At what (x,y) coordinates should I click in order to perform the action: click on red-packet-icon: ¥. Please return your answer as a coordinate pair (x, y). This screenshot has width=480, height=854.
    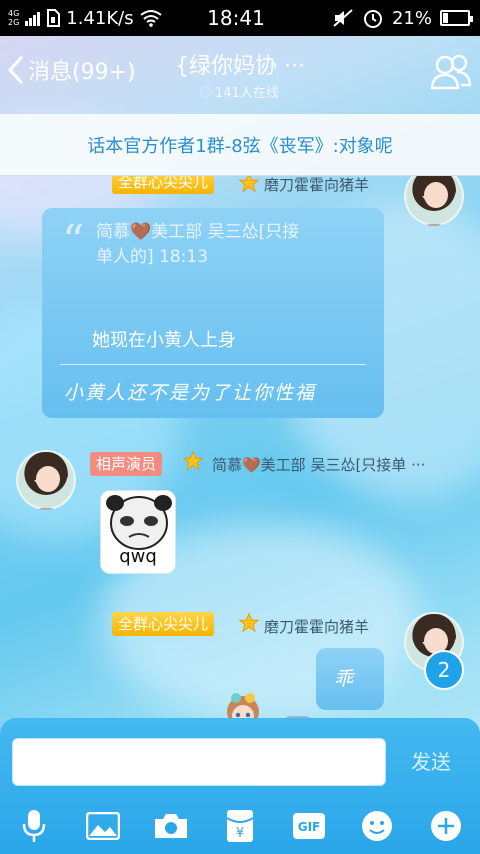
    Looking at the image, I should click on (240, 826).